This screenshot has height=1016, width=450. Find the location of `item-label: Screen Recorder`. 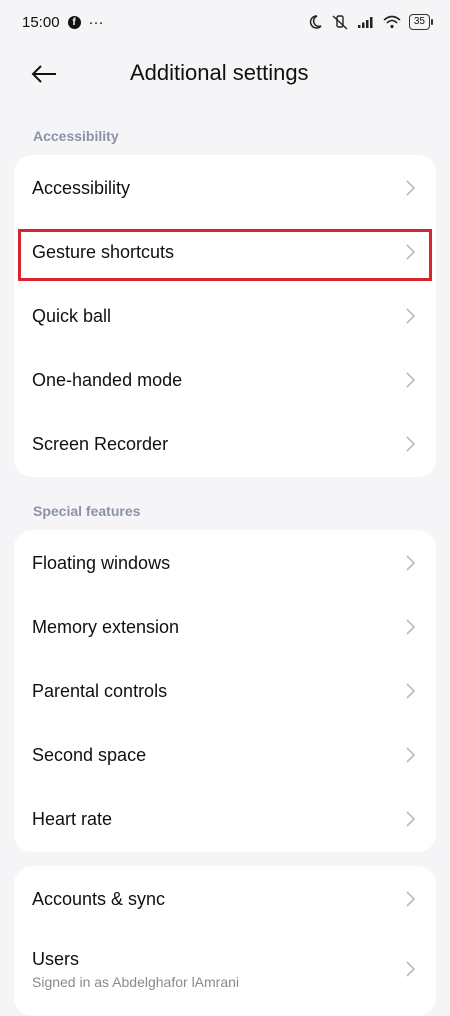

item-label: Screen Recorder is located at coordinates (100, 443).